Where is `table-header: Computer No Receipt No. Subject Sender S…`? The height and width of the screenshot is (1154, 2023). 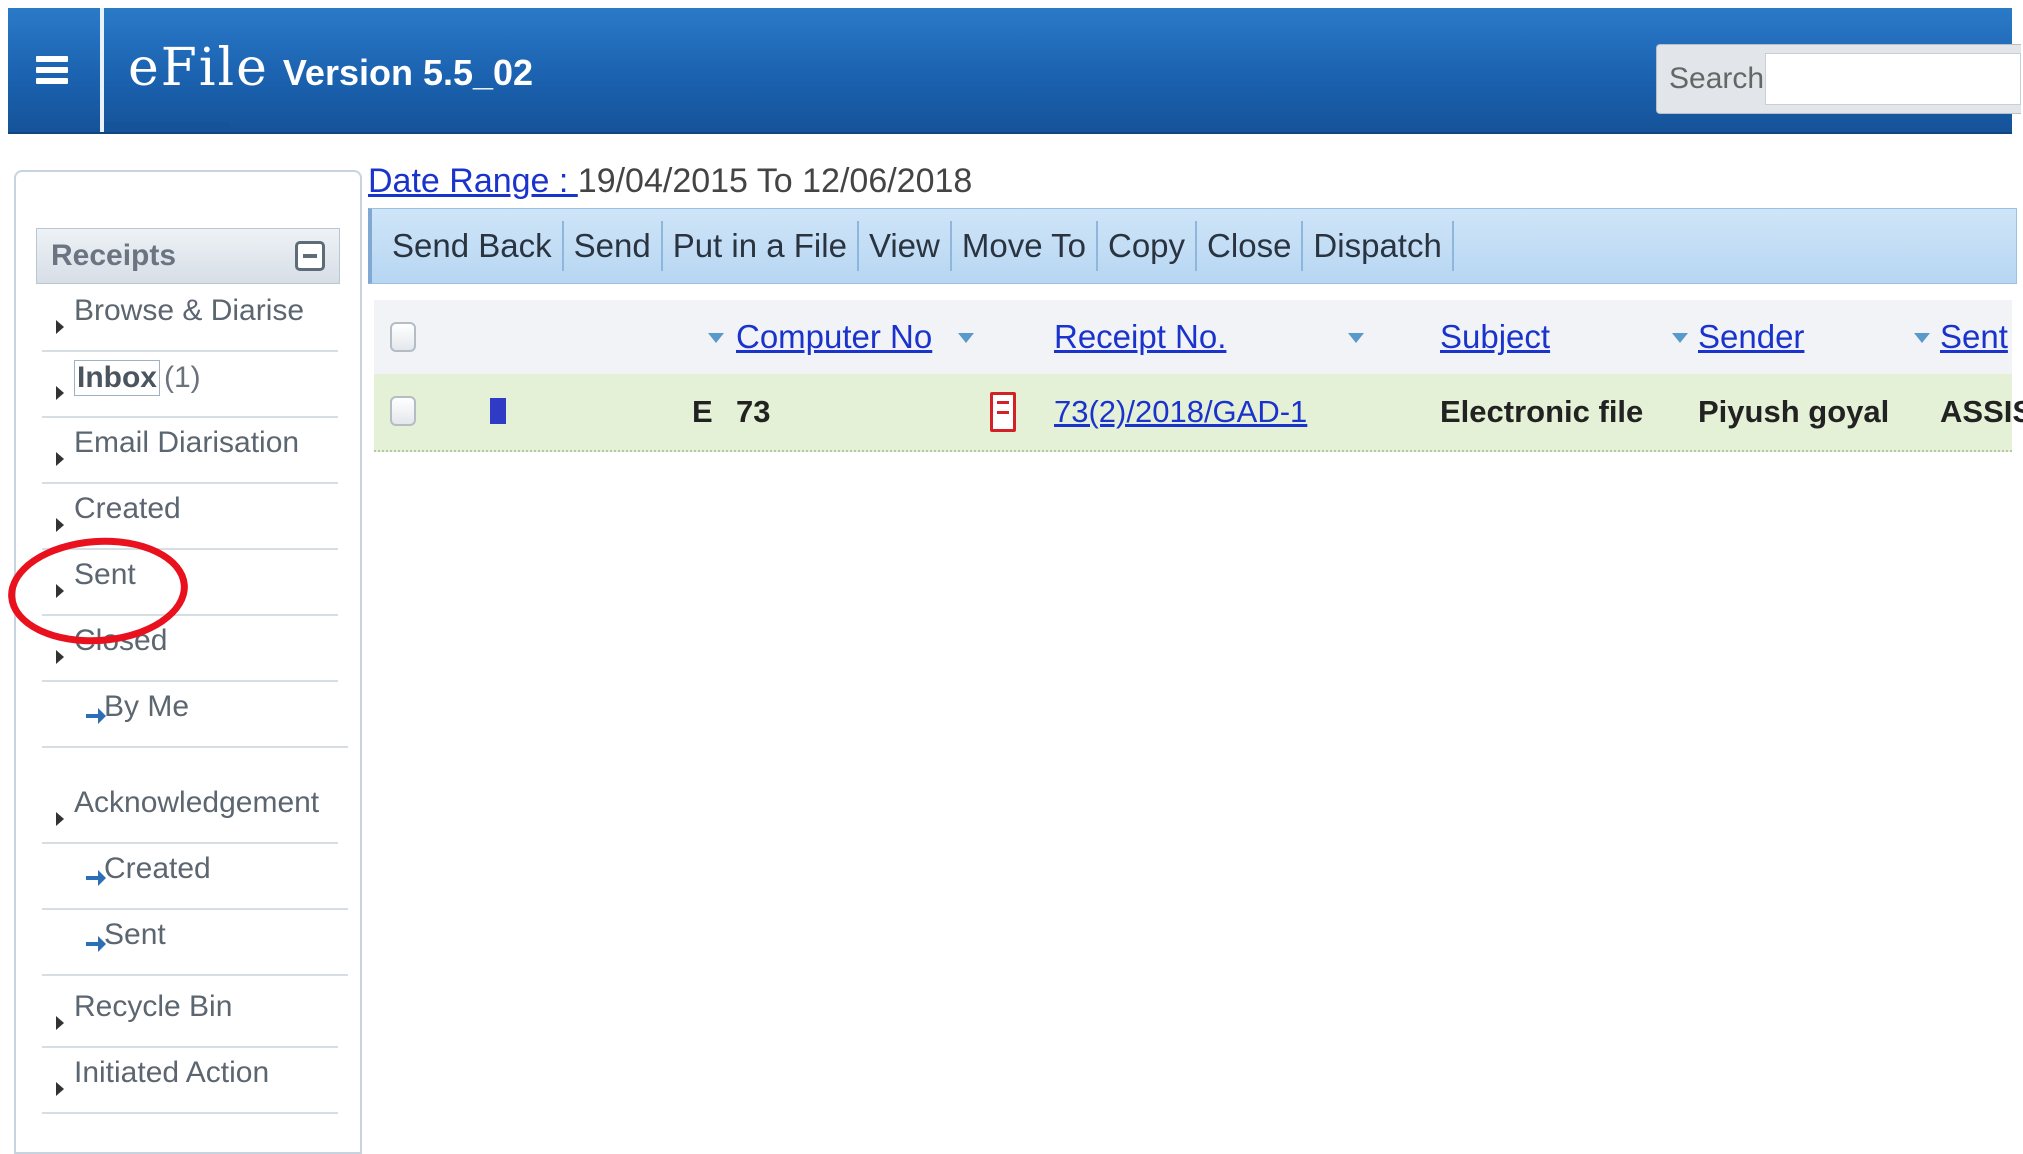
table-header: Computer No Receipt No. Subject Sender S… is located at coordinates (1193, 337).